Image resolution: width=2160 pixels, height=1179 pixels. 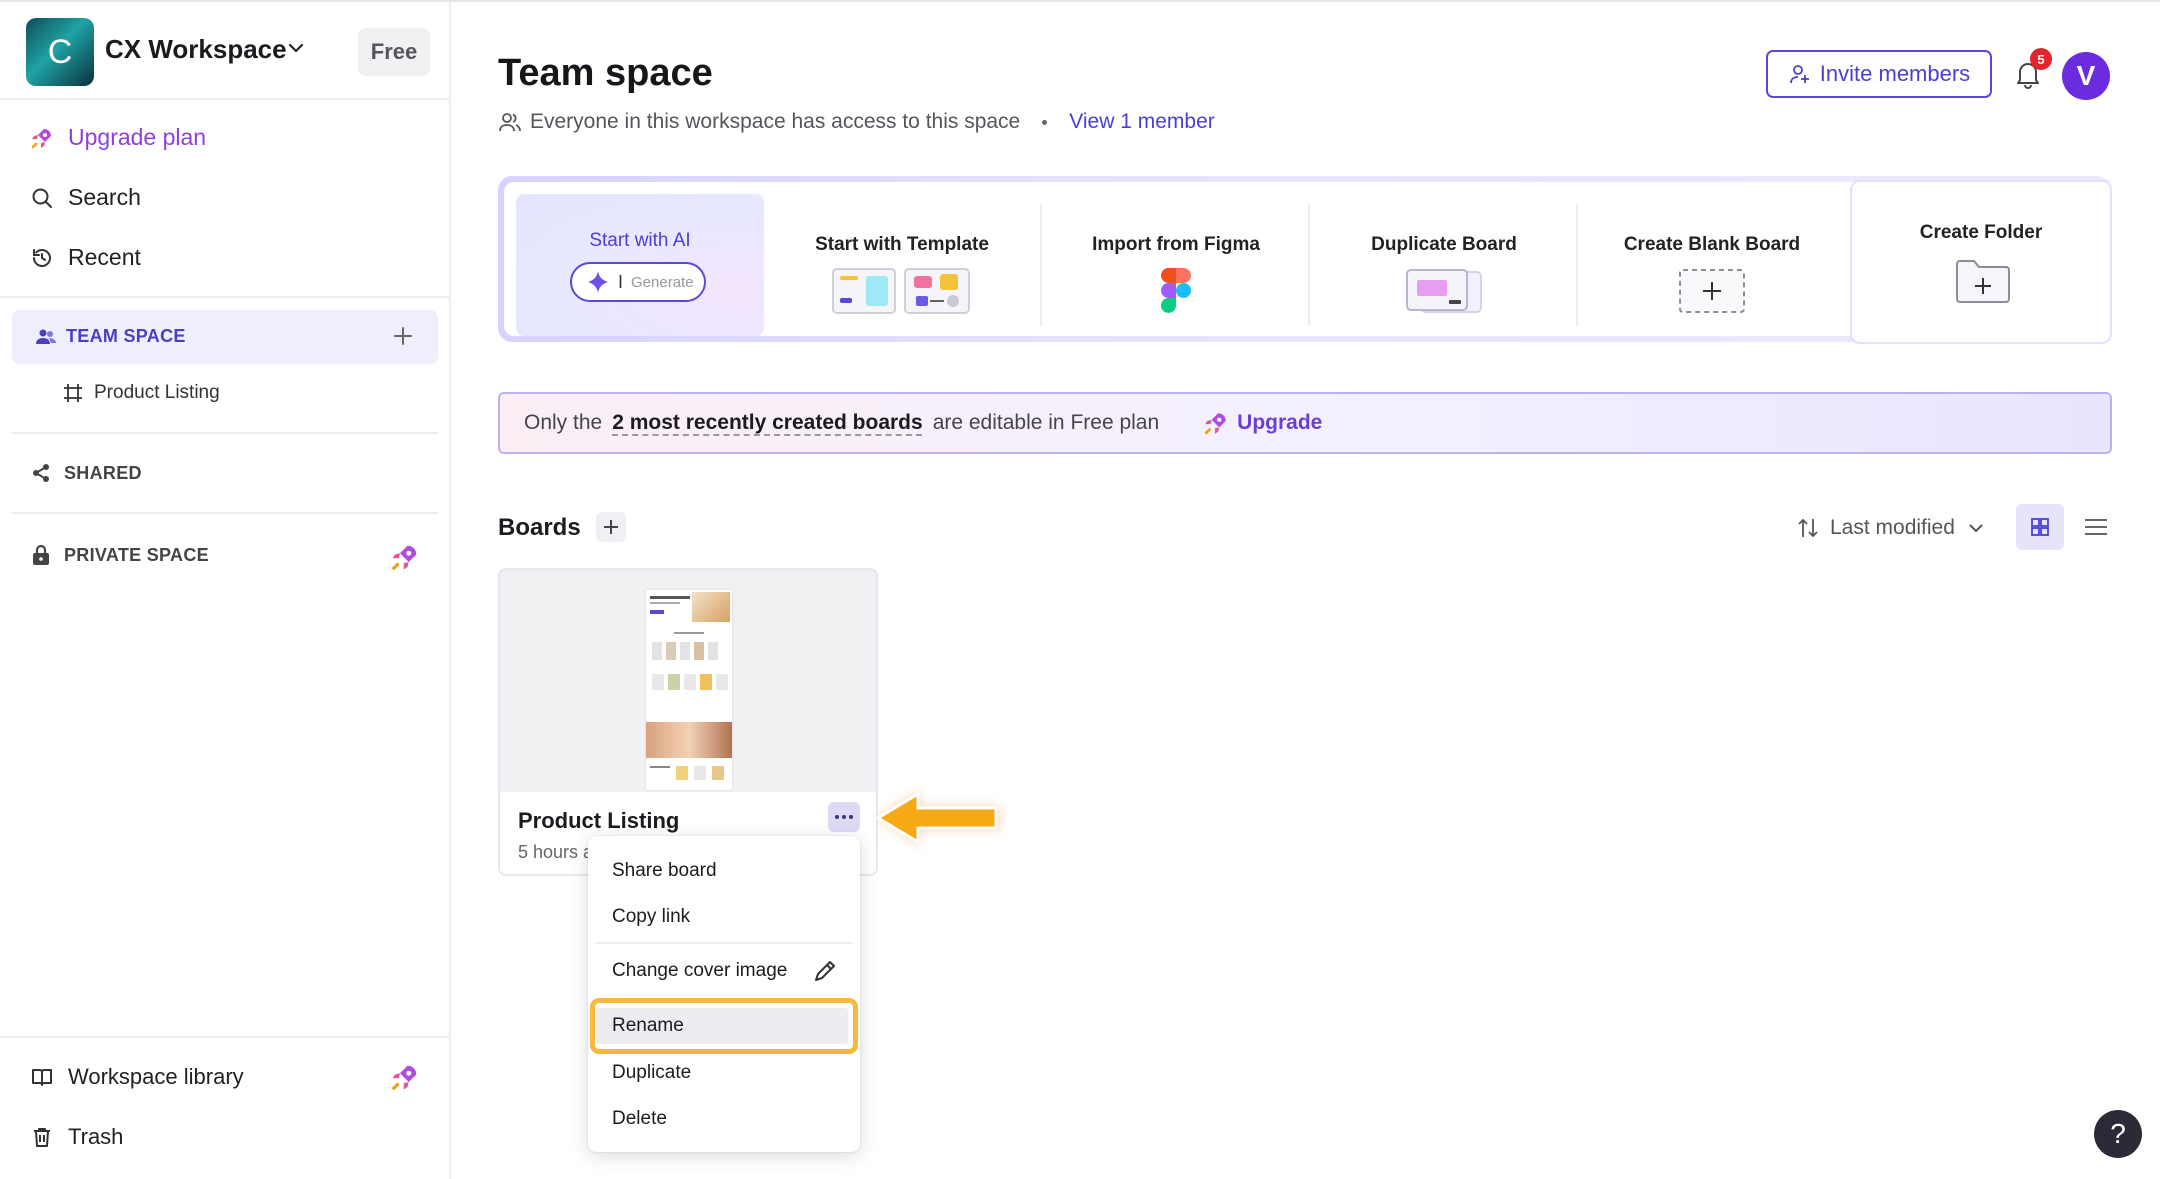 What do you see at coordinates (640, 240) in the screenshot?
I see `ai-card-title: Start with AI` at bounding box center [640, 240].